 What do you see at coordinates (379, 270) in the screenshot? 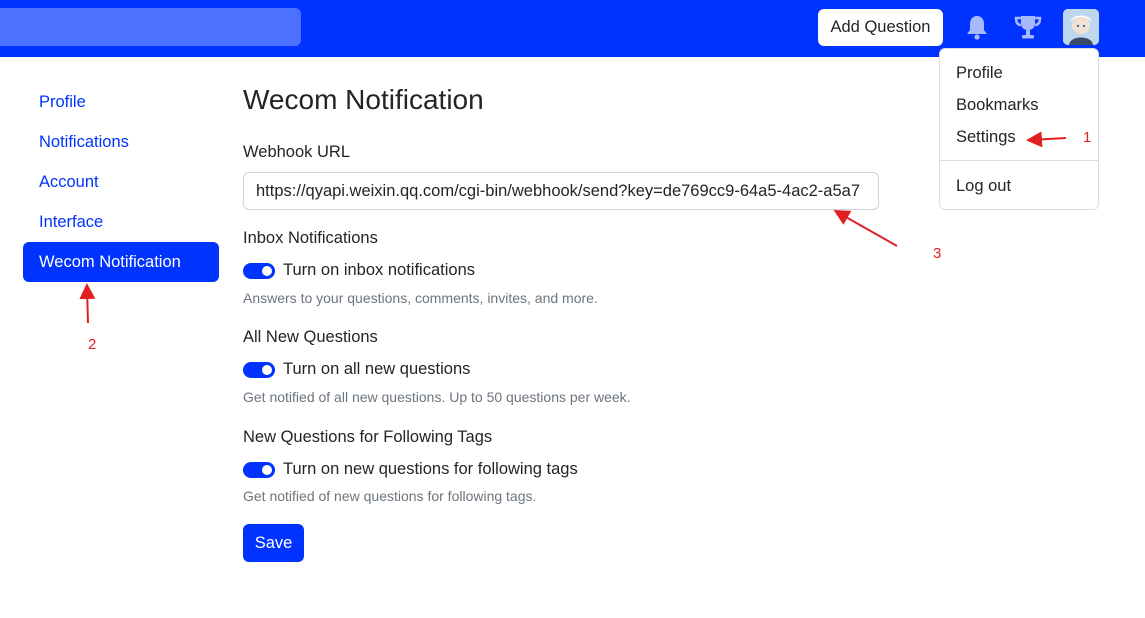
I see `toggle-label: Turn on inbox notifications` at bounding box center [379, 270].